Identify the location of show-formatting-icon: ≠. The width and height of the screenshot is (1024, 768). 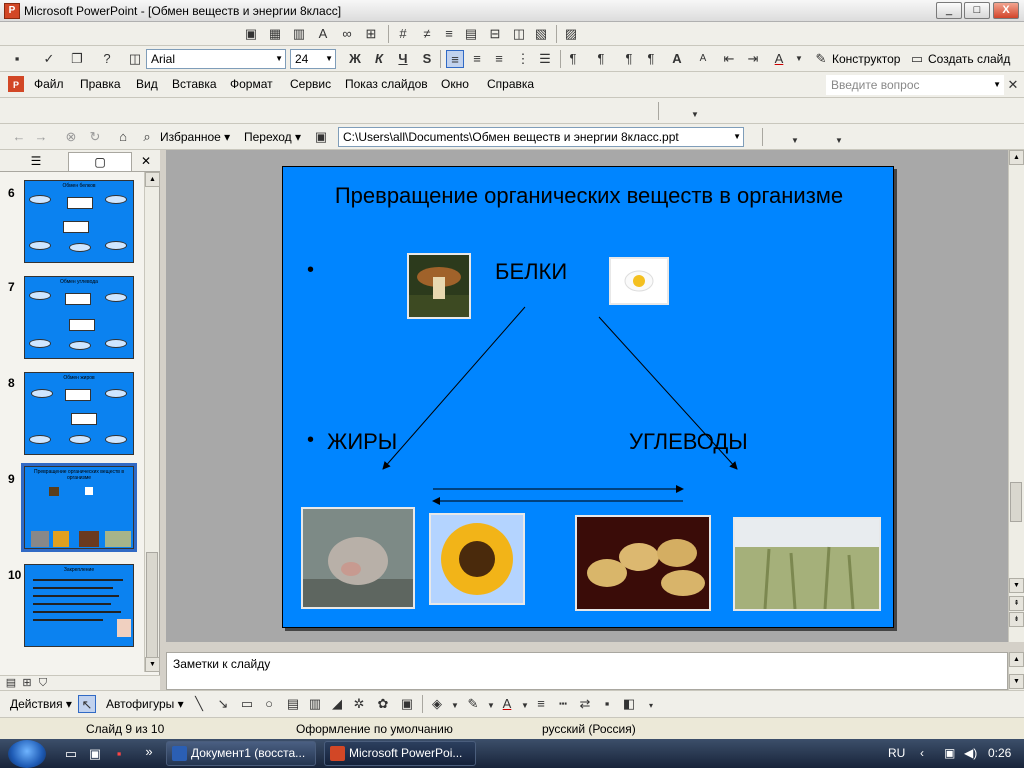
(427, 34).